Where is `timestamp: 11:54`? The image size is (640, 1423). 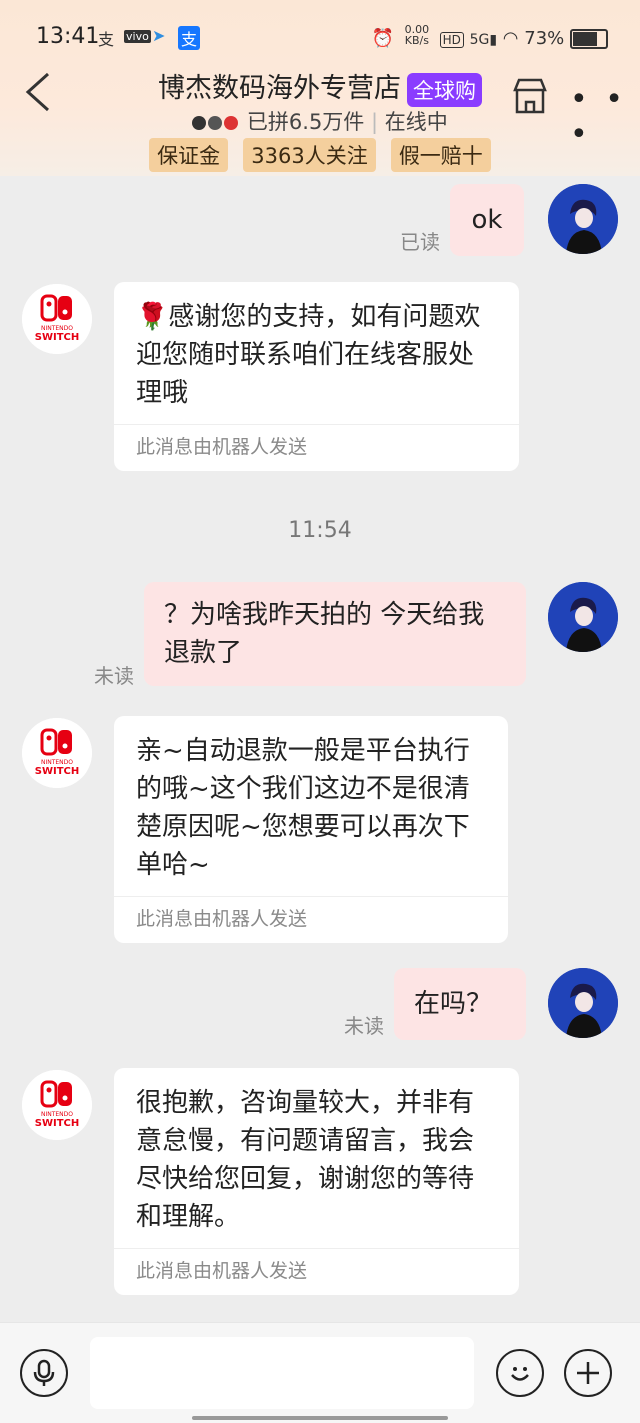
timestamp: 11:54 is located at coordinates (320, 530).